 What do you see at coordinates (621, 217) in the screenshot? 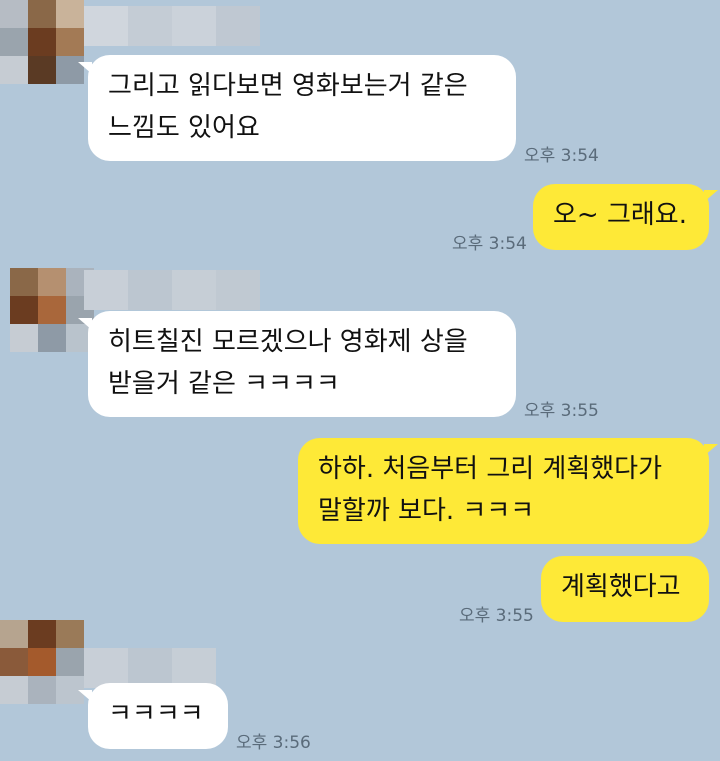
I see `message-bubble-outgoing: 오~ 그래요.` at bounding box center [621, 217].